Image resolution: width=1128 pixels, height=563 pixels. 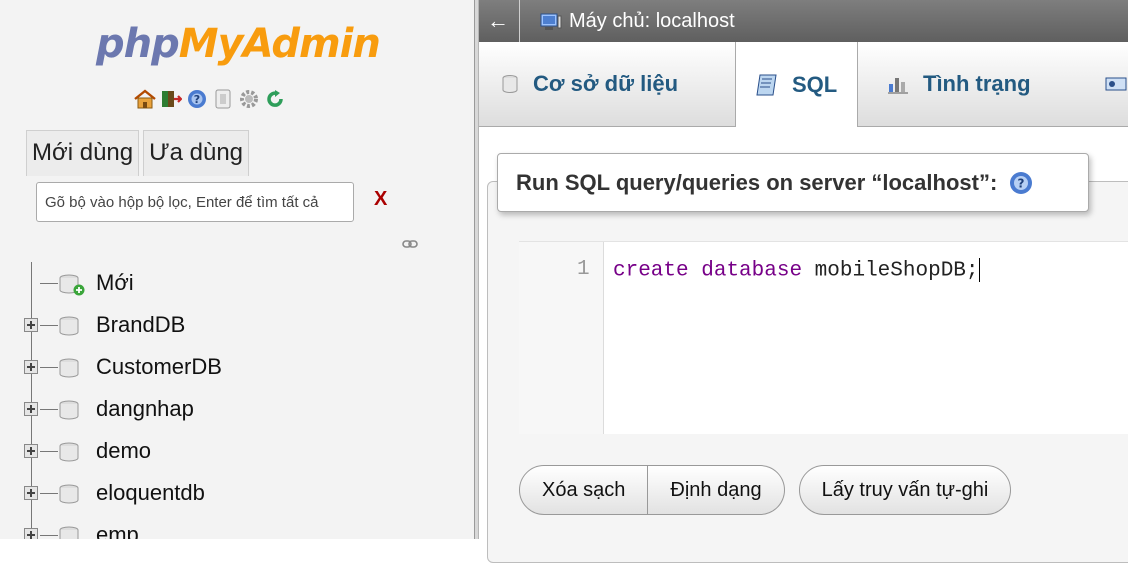 What do you see at coordinates (803, 21) in the screenshot?
I see `server-breadcrumb-bar: ← Máy chủ: localhost` at bounding box center [803, 21].